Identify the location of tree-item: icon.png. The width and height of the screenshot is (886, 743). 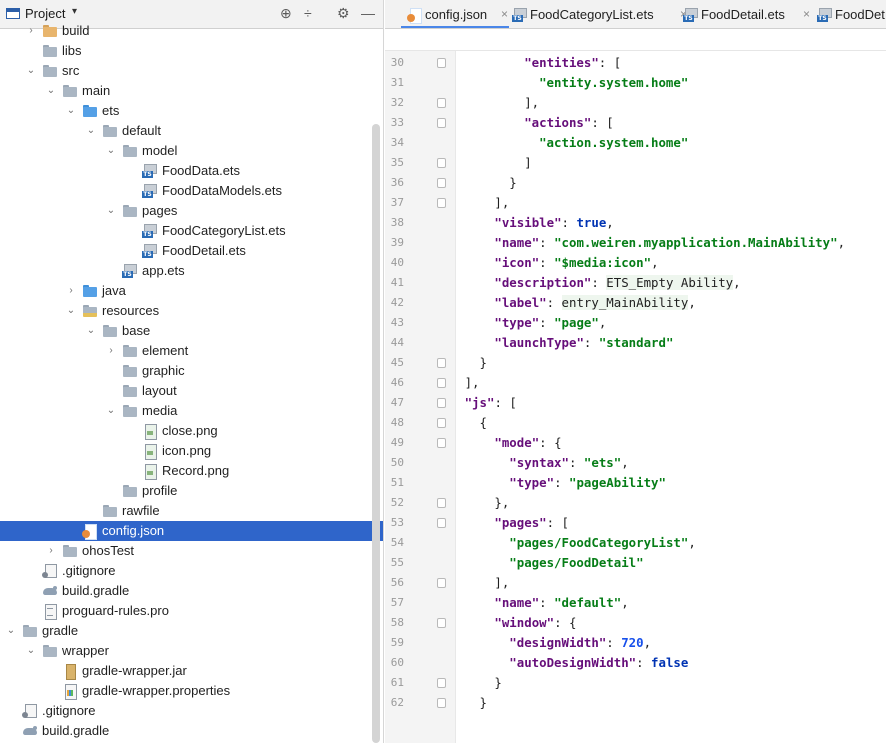
(191, 451).